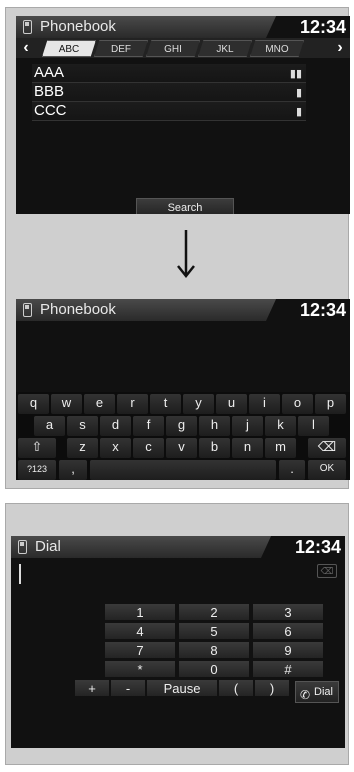  I want to click on key-h: h, so click(214, 426).